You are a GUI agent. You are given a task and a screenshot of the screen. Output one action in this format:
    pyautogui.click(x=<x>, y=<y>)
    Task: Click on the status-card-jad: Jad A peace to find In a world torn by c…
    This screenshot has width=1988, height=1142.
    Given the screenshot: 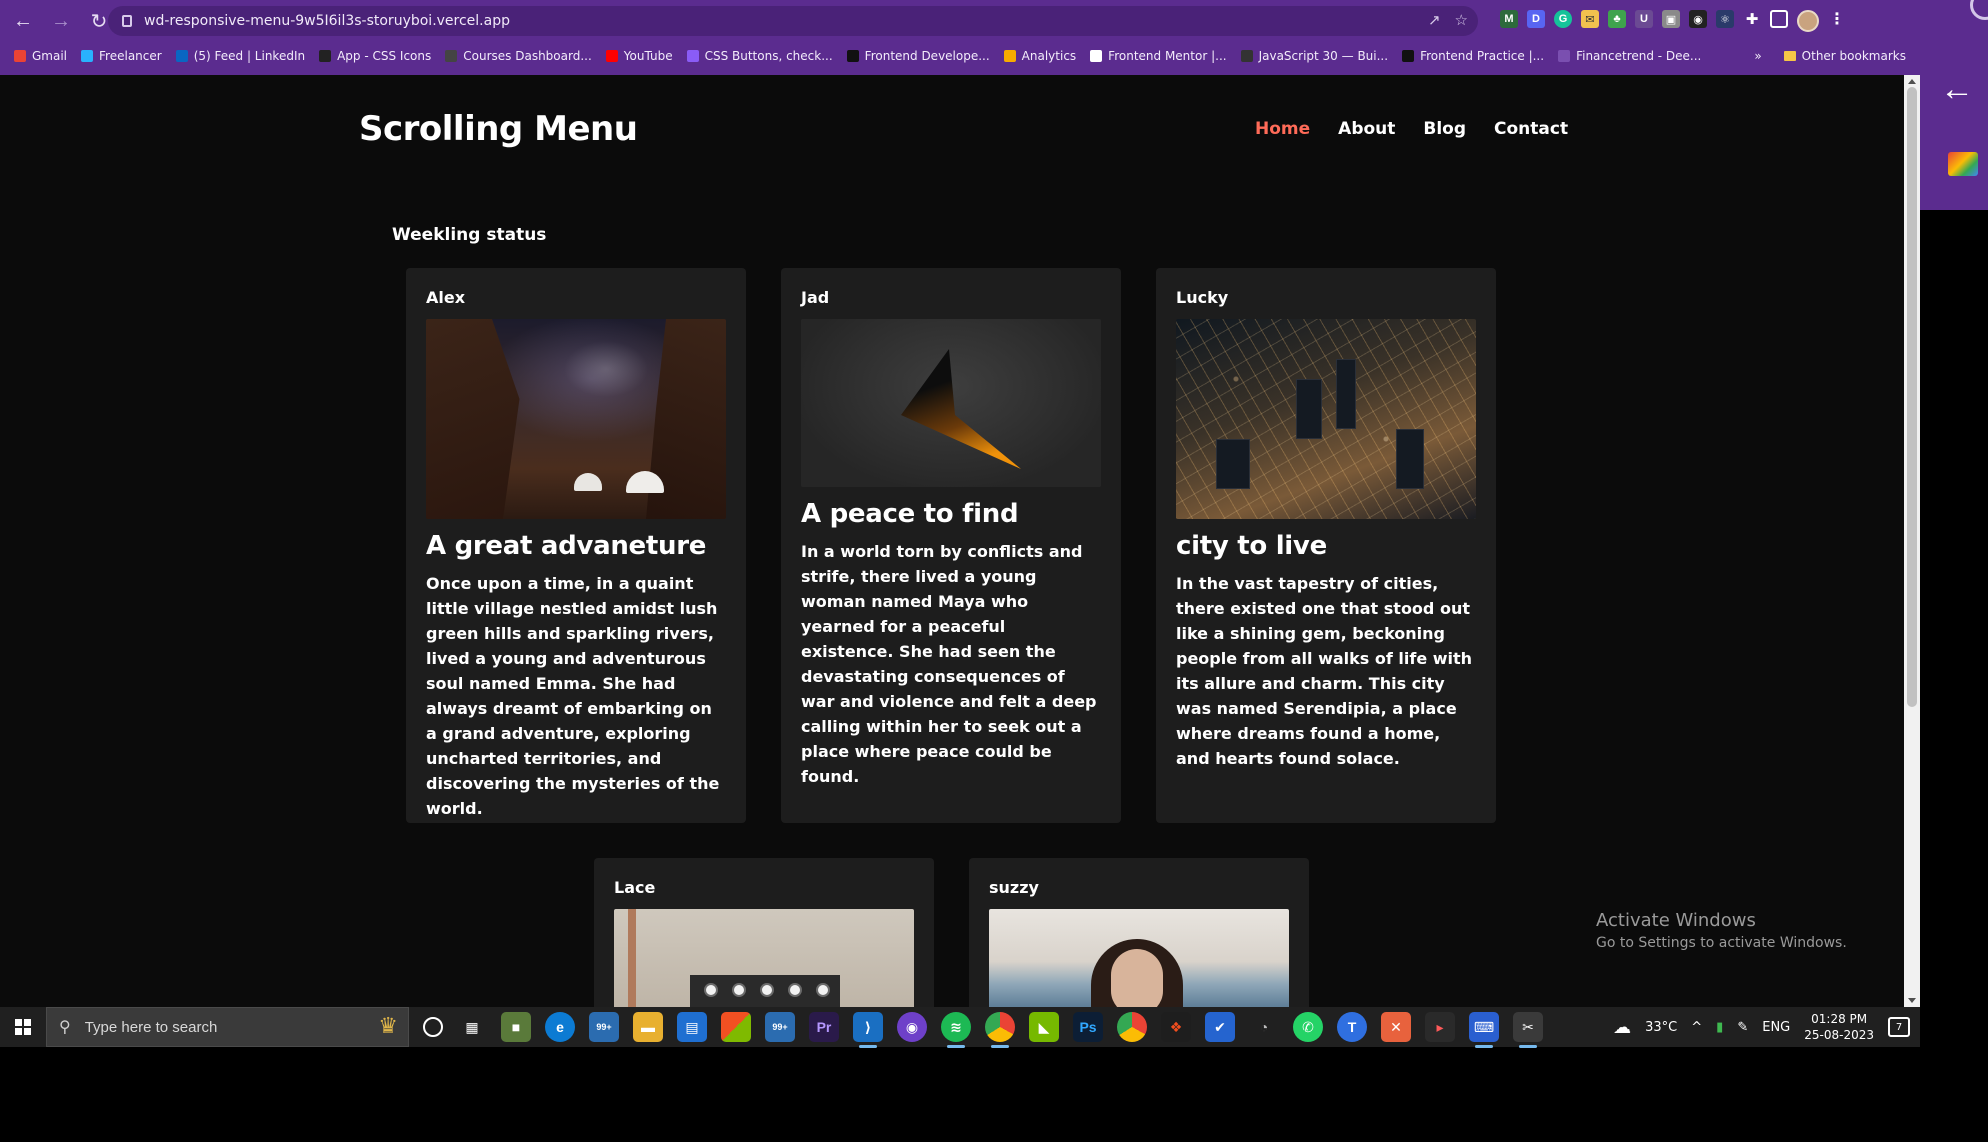 What is the action you would take?
    pyautogui.click(x=951, y=545)
    